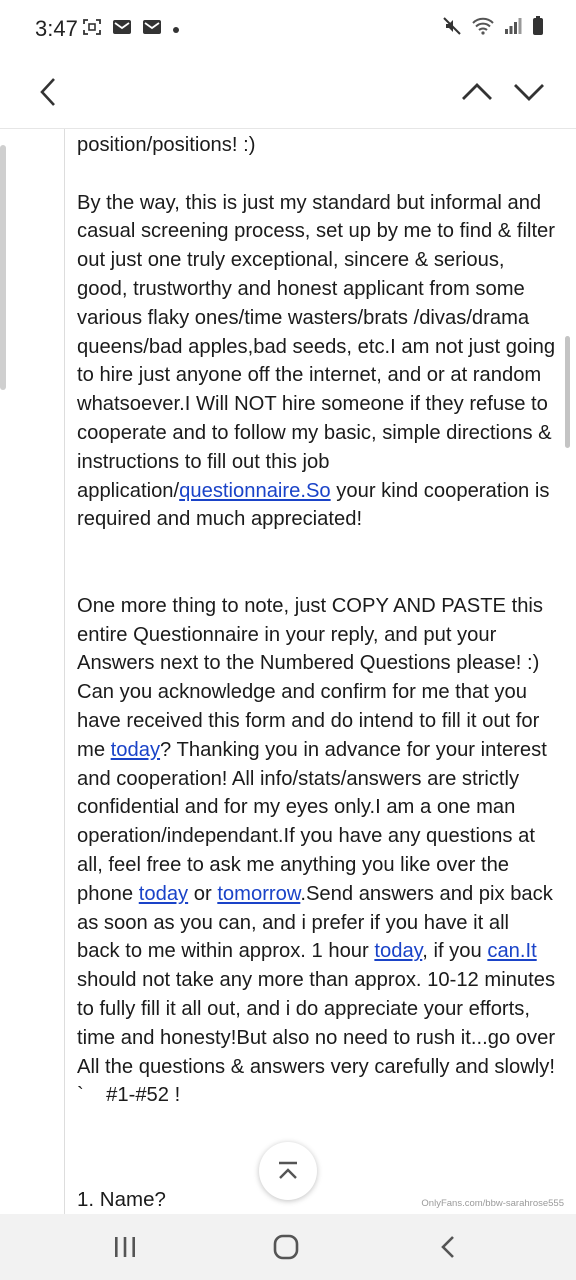  Describe the element at coordinates (511, 951) in the screenshot. I see `can-it-link: can.It` at that location.